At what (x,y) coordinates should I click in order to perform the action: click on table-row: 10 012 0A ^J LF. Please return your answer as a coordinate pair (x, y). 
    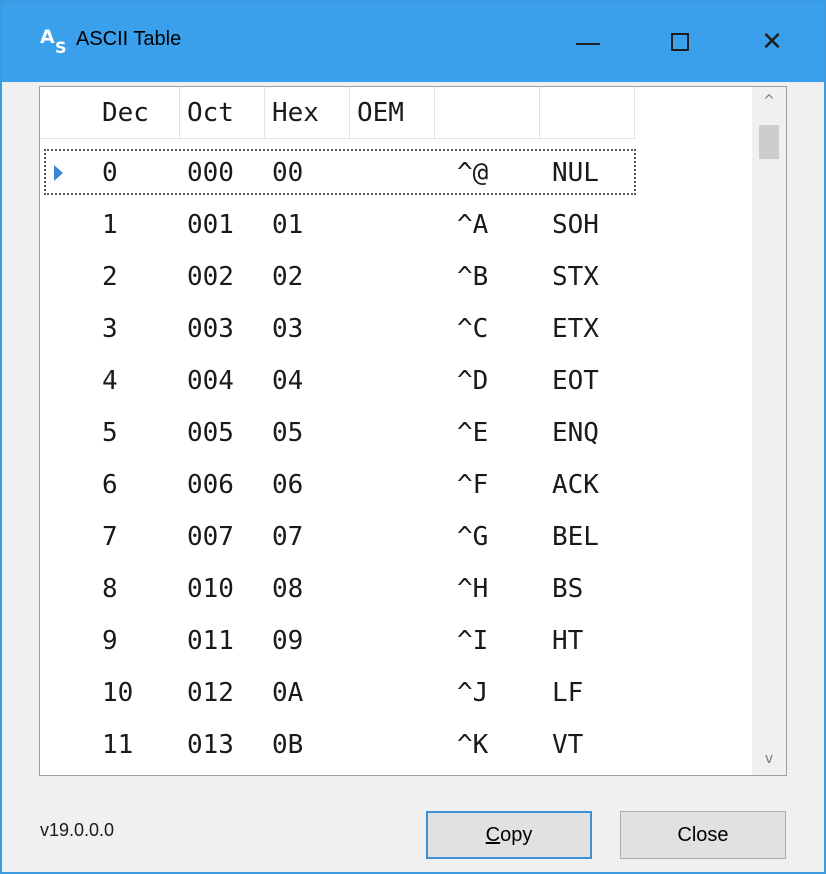
    Looking at the image, I should click on (396, 693).